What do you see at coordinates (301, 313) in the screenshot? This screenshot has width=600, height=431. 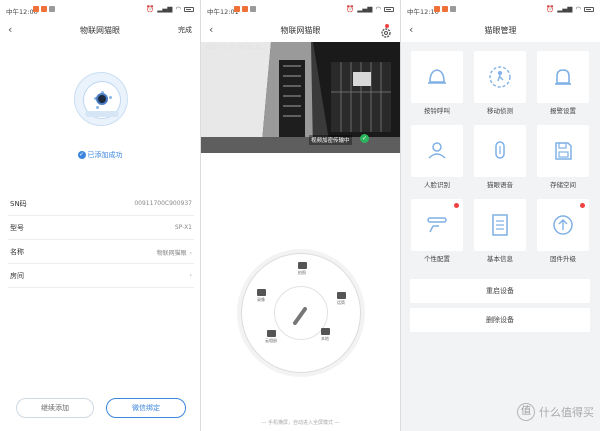 I see `control-dial: 拍照 录像 话筒 云相册 本地` at bounding box center [301, 313].